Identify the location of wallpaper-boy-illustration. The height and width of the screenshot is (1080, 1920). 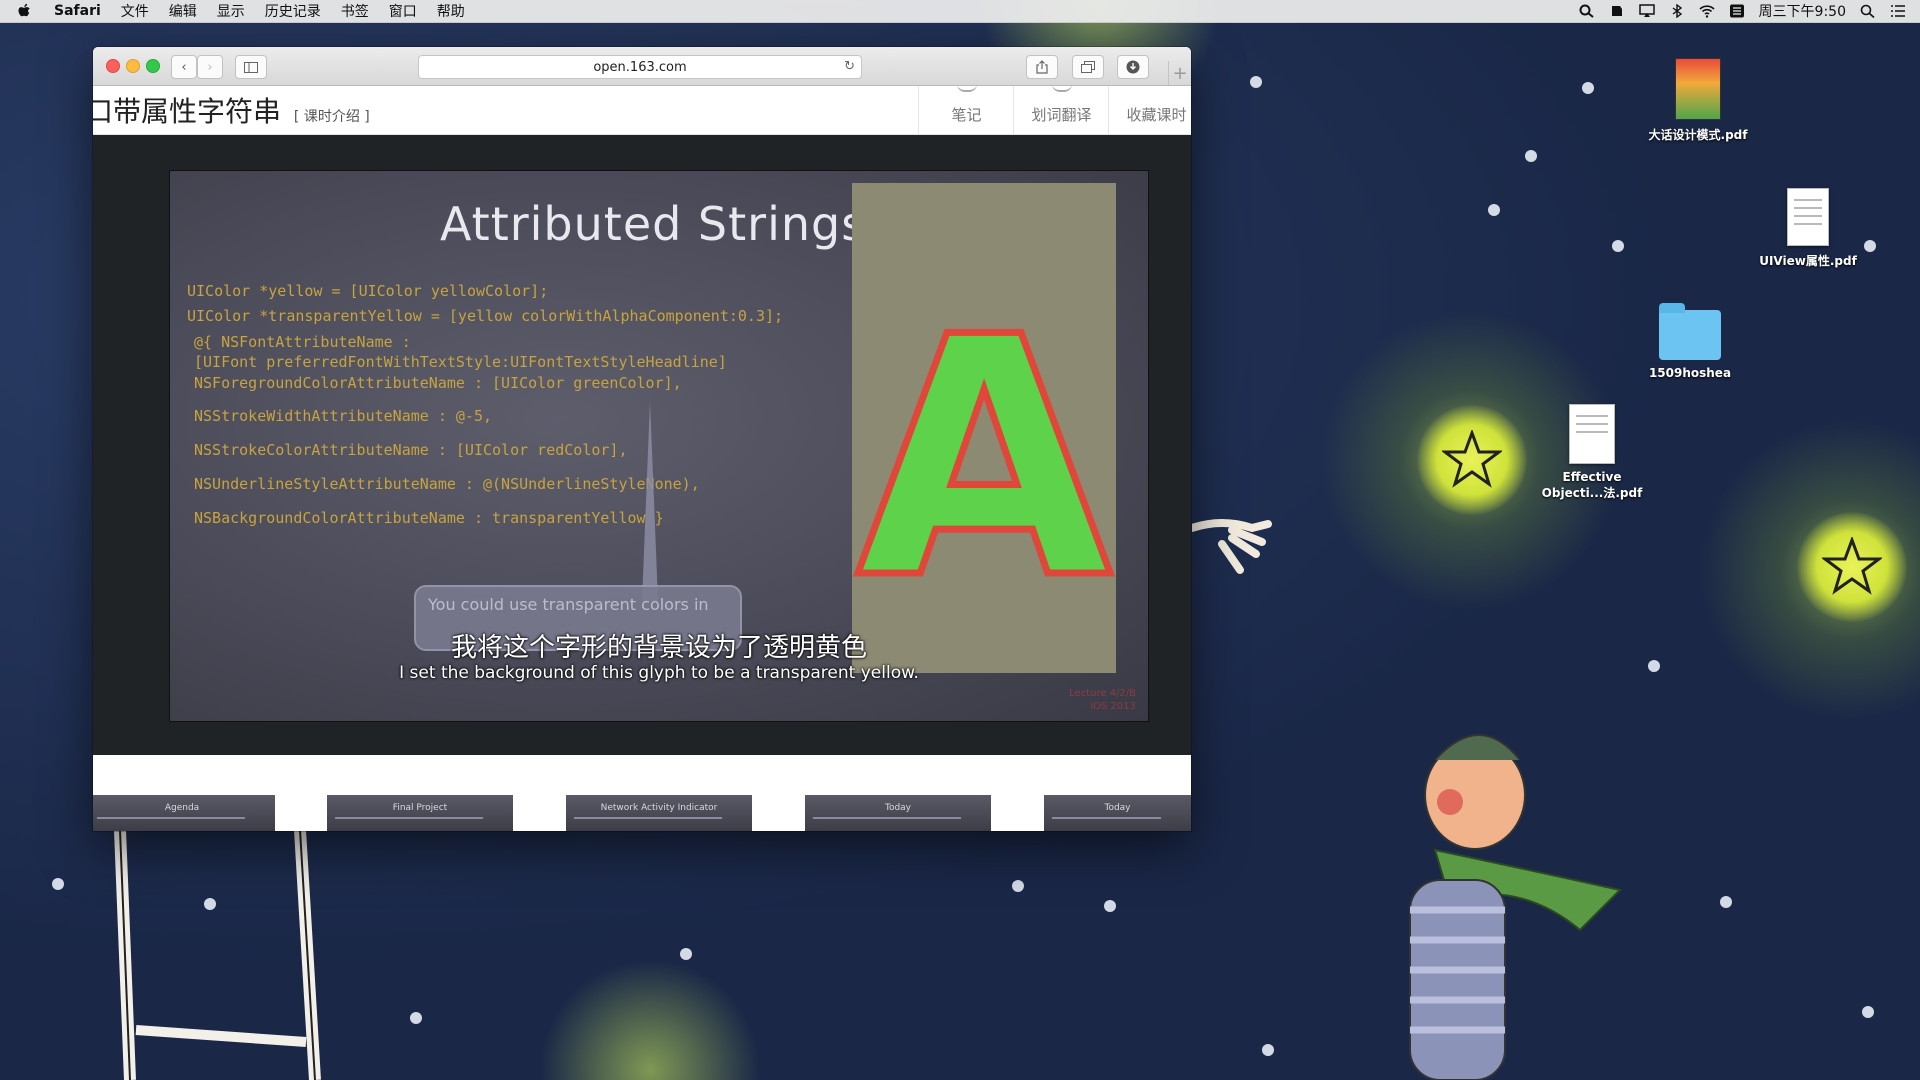
(1515, 907).